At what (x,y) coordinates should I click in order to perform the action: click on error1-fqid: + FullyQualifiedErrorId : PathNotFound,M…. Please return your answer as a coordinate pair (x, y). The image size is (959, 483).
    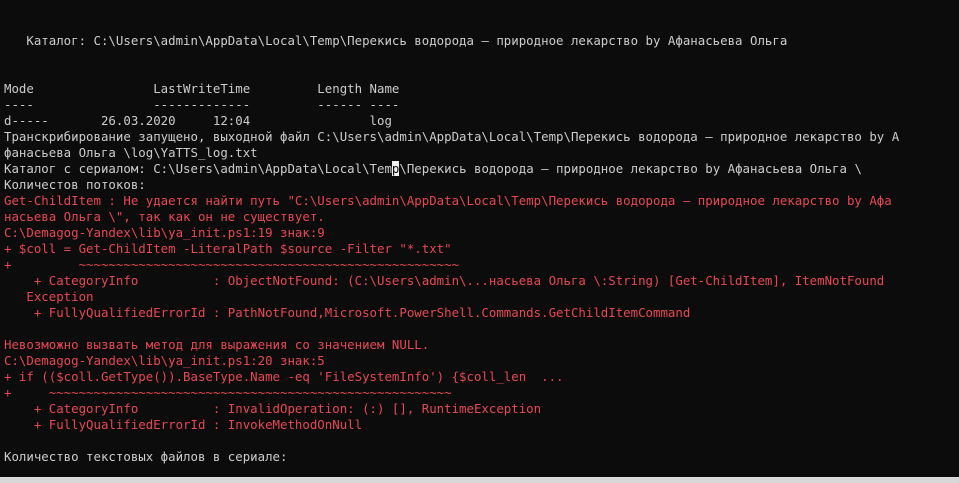
    Looking at the image, I should click on (347, 312).